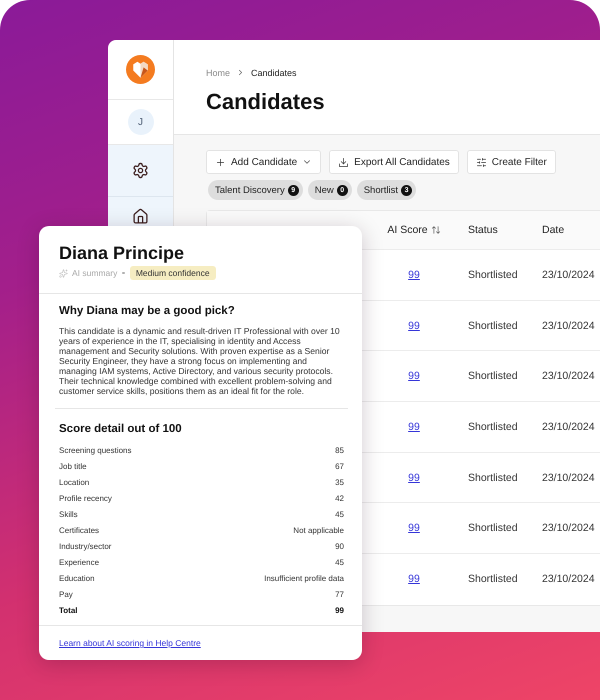 This screenshot has width=600, height=700. Describe the element at coordinates (141, 122) in the screenshot. I see `avatar: J` at that location.